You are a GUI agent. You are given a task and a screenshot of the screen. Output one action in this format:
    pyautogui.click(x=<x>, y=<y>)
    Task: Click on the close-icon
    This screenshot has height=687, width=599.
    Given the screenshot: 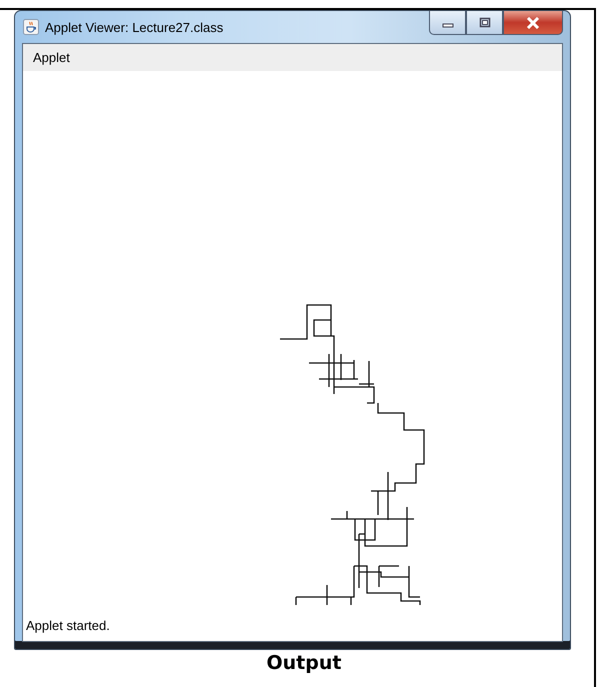 What is the action you would take?
    pyautogui.click(x=533, y=22)
    